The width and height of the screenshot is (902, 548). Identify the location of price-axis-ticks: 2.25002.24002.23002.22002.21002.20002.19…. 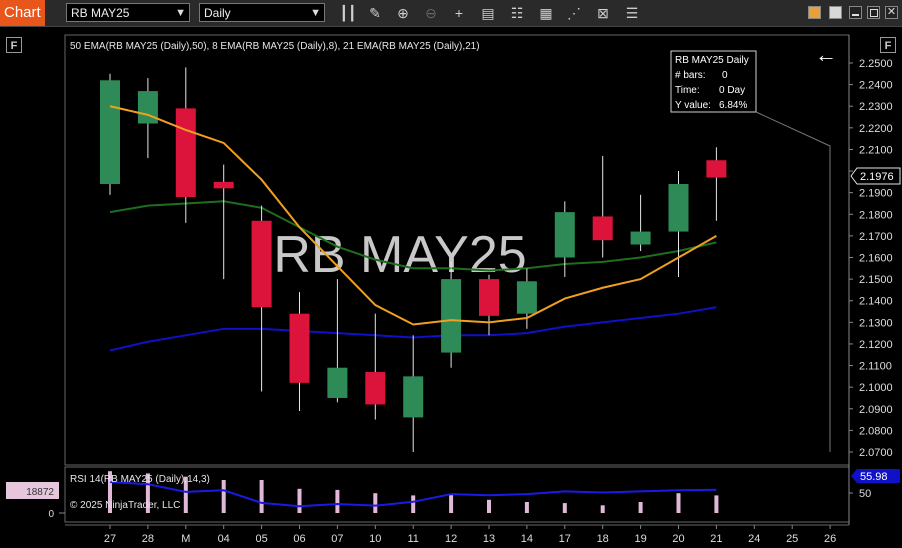
(871, 258).